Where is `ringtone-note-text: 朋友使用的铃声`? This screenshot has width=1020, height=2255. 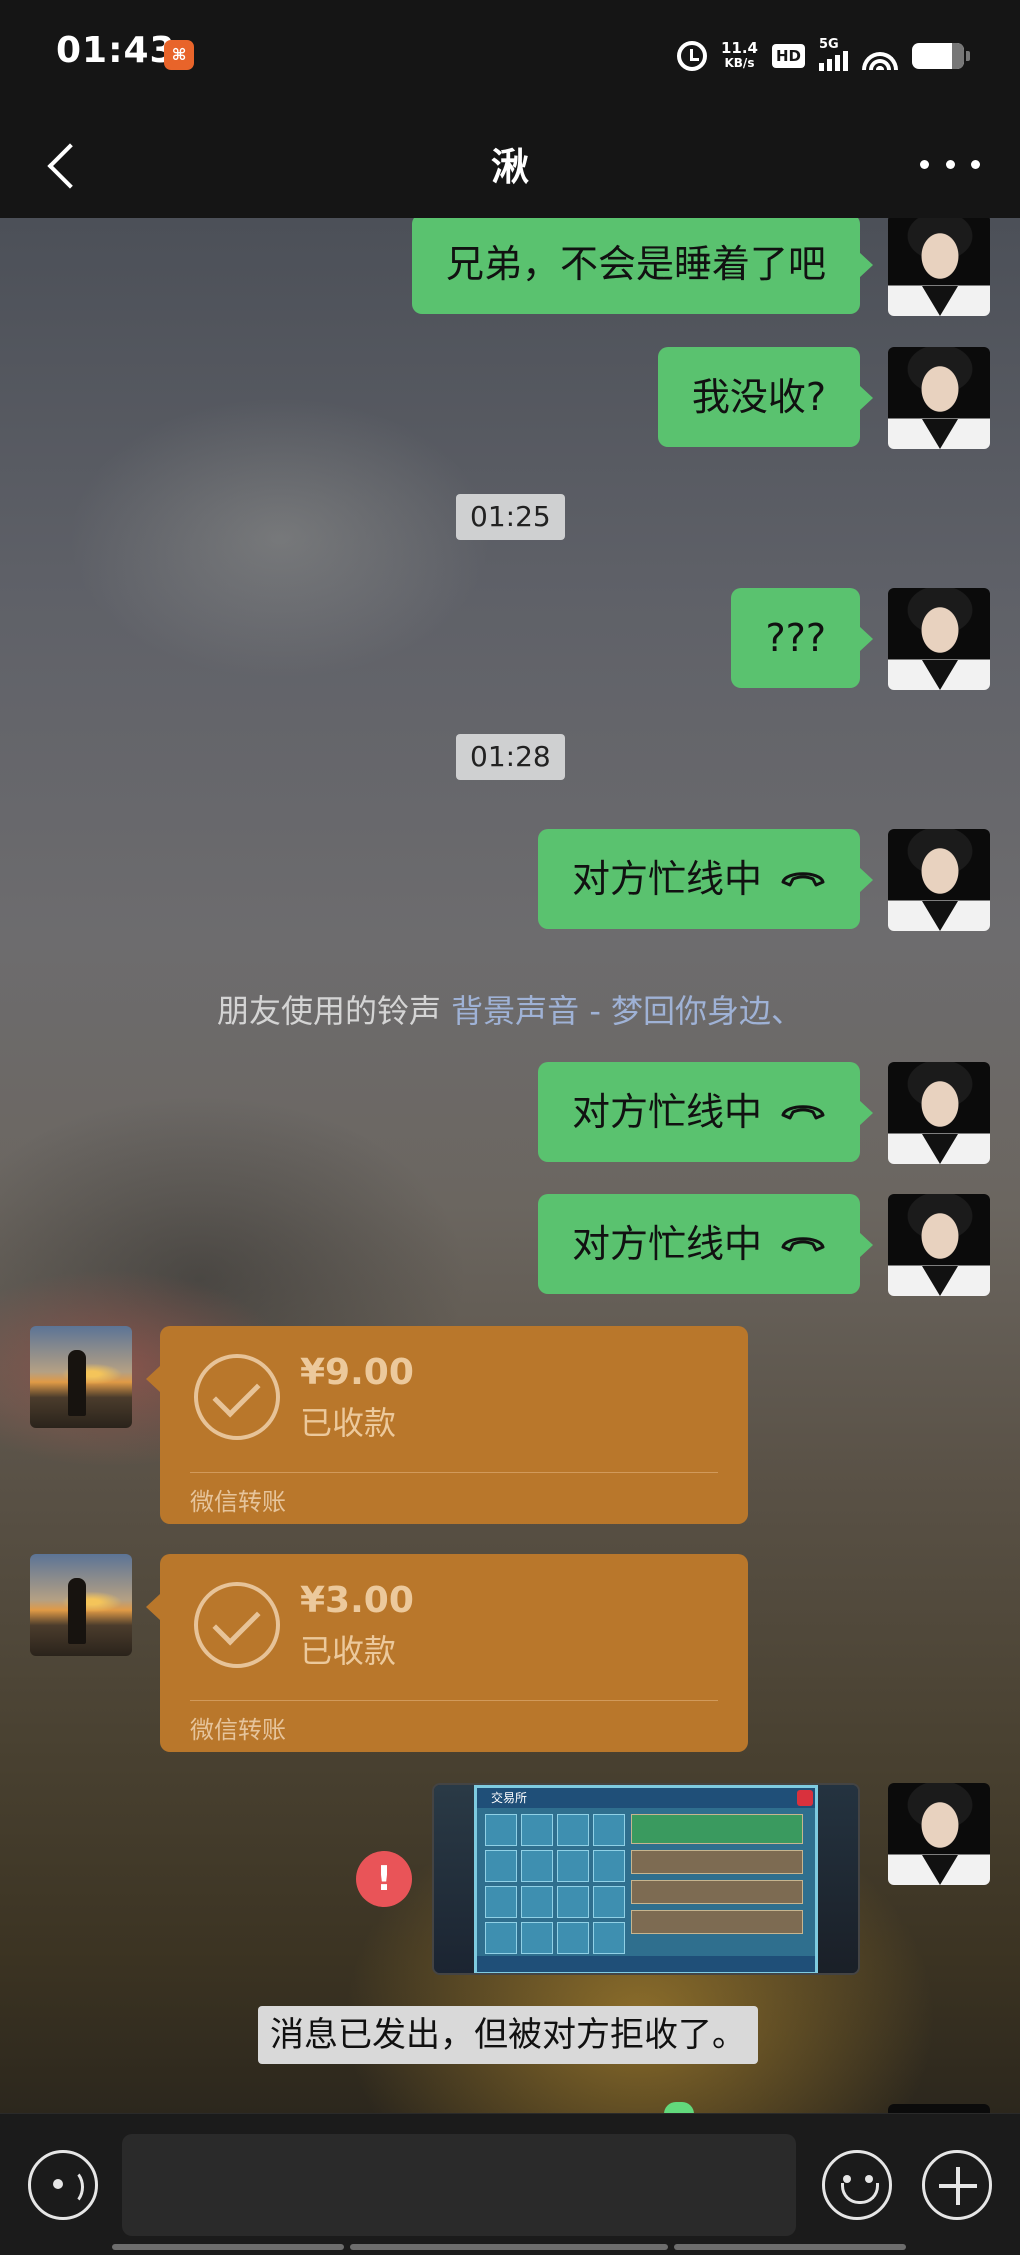 ringtone-note-text: 朋友使用的铃声 is located at coordinates (334, 1011).